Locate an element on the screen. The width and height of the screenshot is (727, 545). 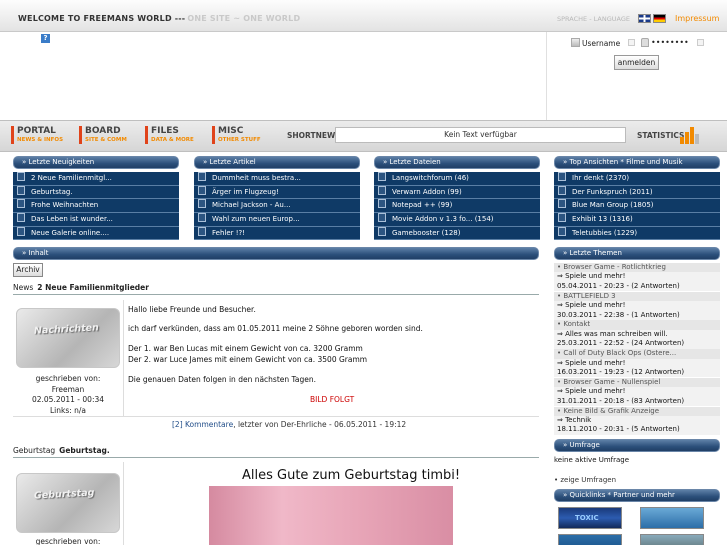
post-meta: geschrieben von: is located at coordinates (68, 541).